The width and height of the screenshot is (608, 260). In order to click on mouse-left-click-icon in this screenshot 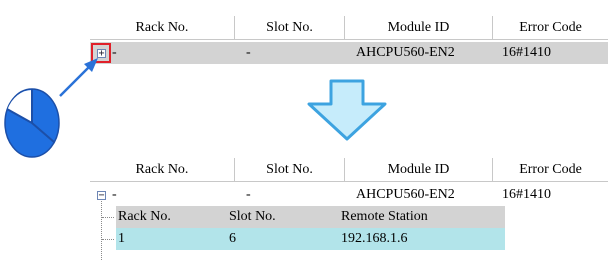, I will do `click(32, 123)`.